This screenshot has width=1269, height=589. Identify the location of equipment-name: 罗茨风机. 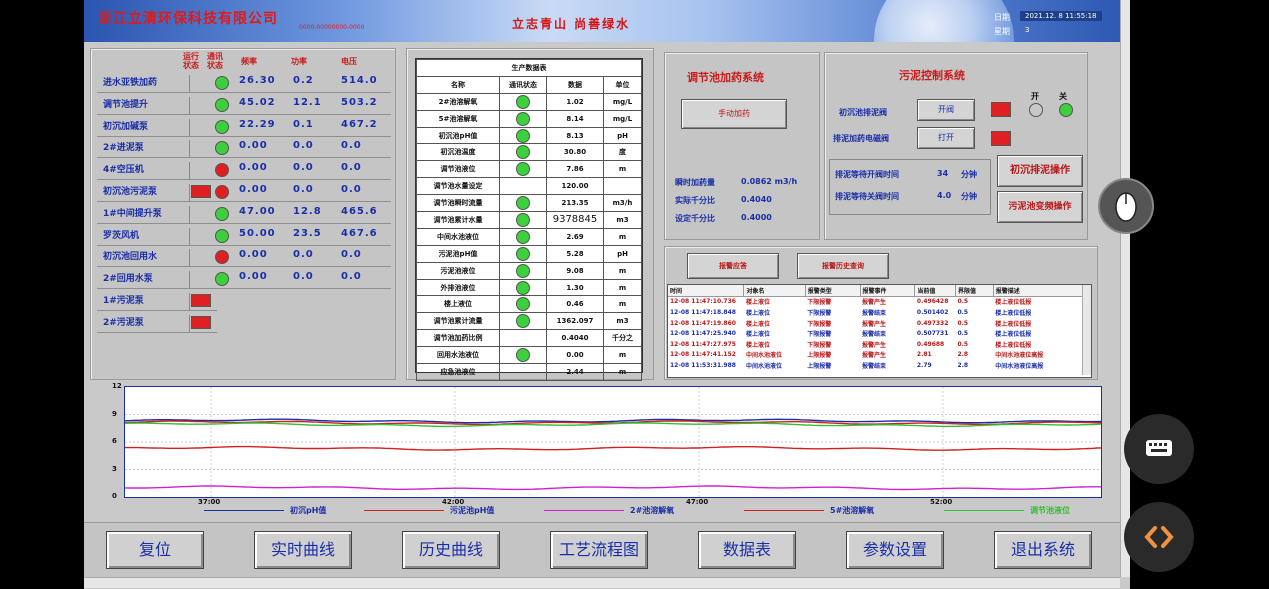
(146, 236).